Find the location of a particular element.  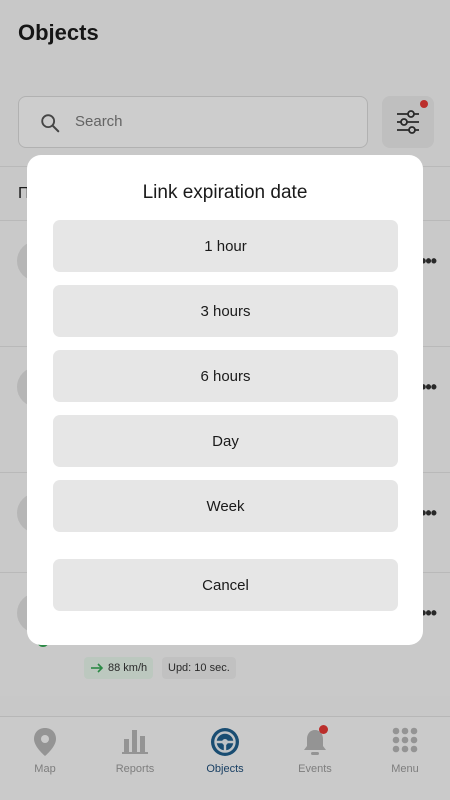

option-week-button: Week is located at coordinates (225, 506).